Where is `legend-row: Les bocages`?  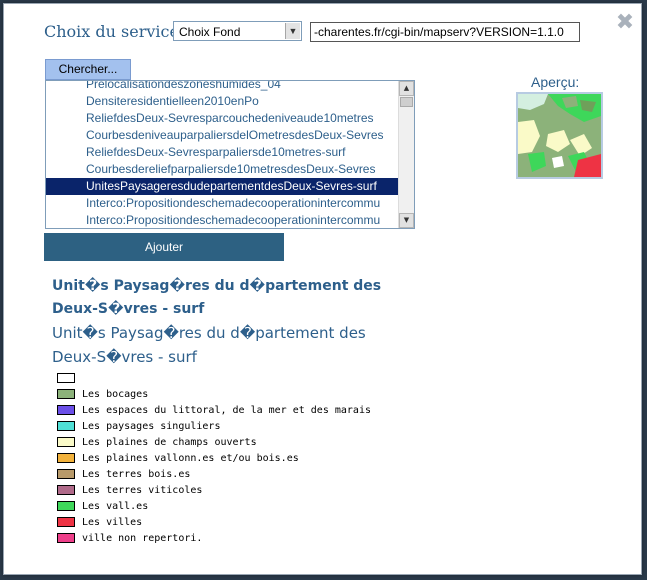 legend-row: Les bocages is located at coordinates (214, 394).